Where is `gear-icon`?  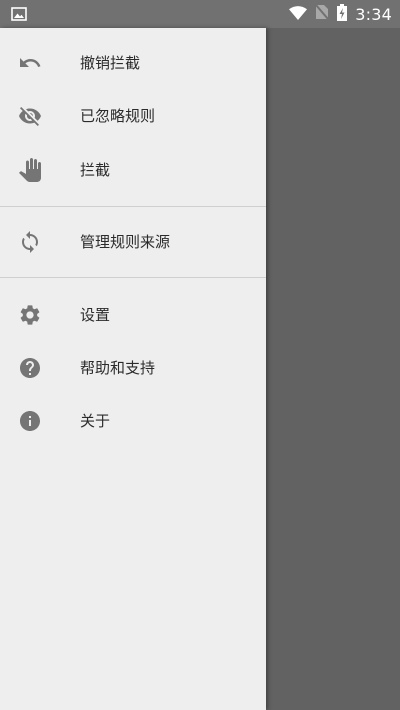
gear-icon is located at coordinates (30, 315).